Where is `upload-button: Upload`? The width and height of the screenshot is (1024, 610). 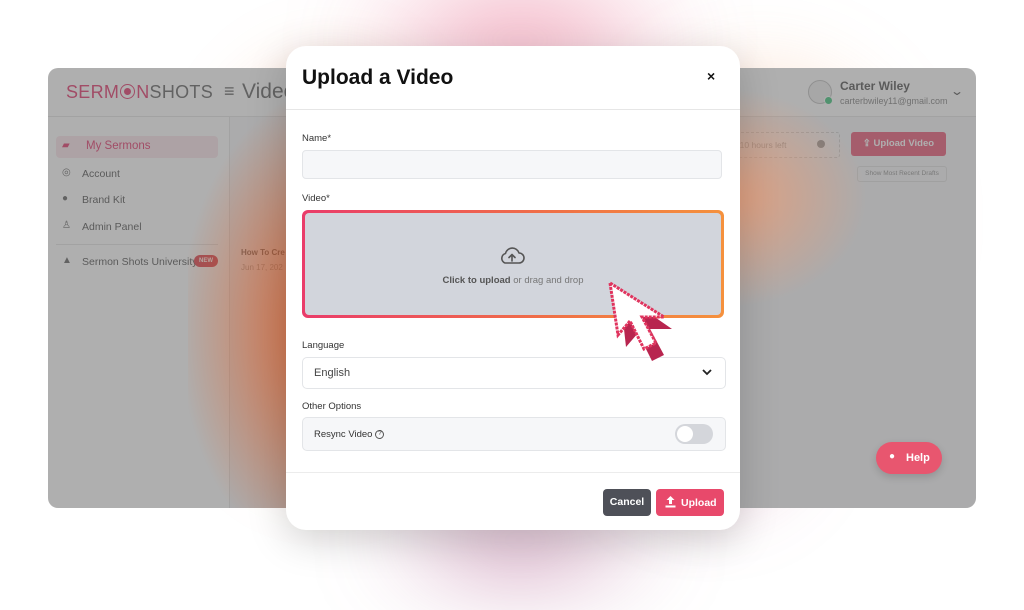
upload-button: Upload is located at coordinates (690, 502).